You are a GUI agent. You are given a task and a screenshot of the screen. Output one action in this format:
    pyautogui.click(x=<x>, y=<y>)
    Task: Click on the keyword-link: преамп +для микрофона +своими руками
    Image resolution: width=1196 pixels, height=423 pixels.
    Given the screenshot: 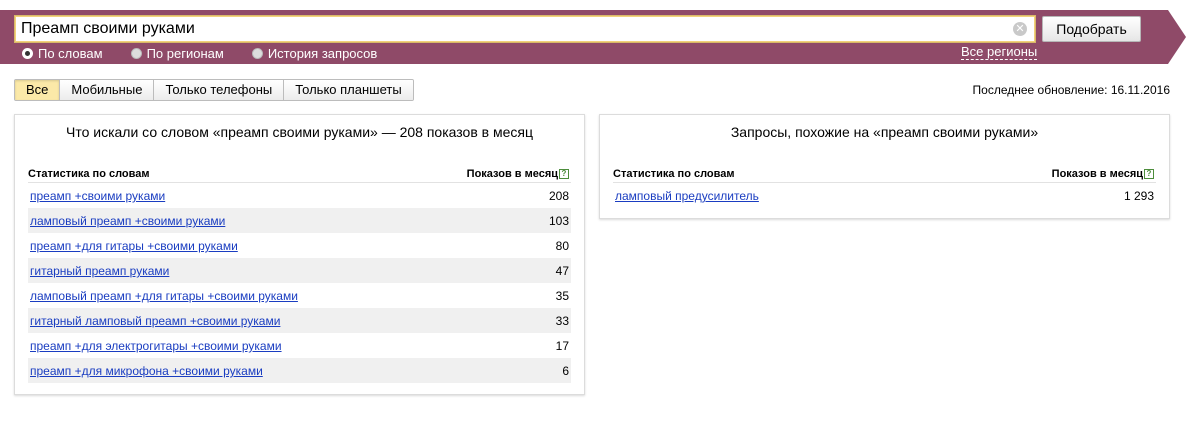 What is the action you would take?
    pyautogui.click(x=146, y=371)
    